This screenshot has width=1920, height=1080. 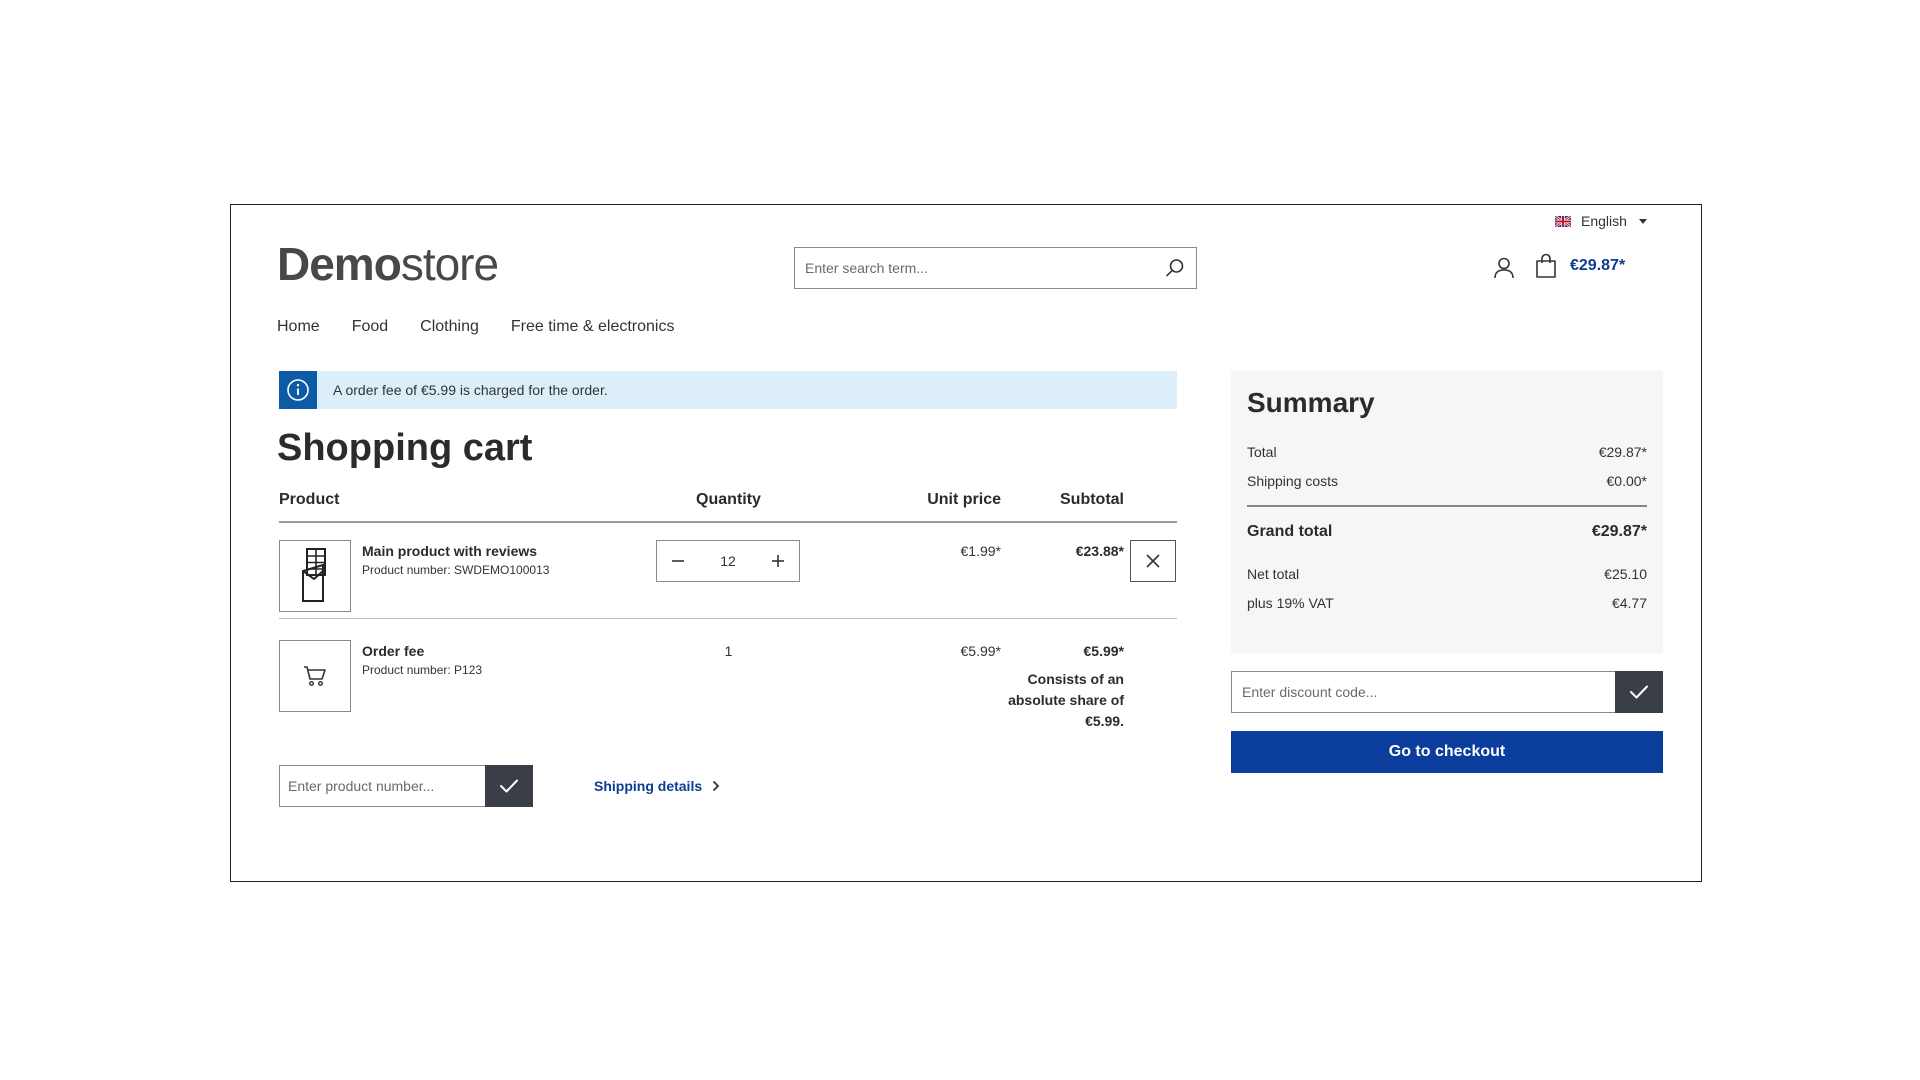 I want to click on summary-divider, so click(x=1447, y=506).